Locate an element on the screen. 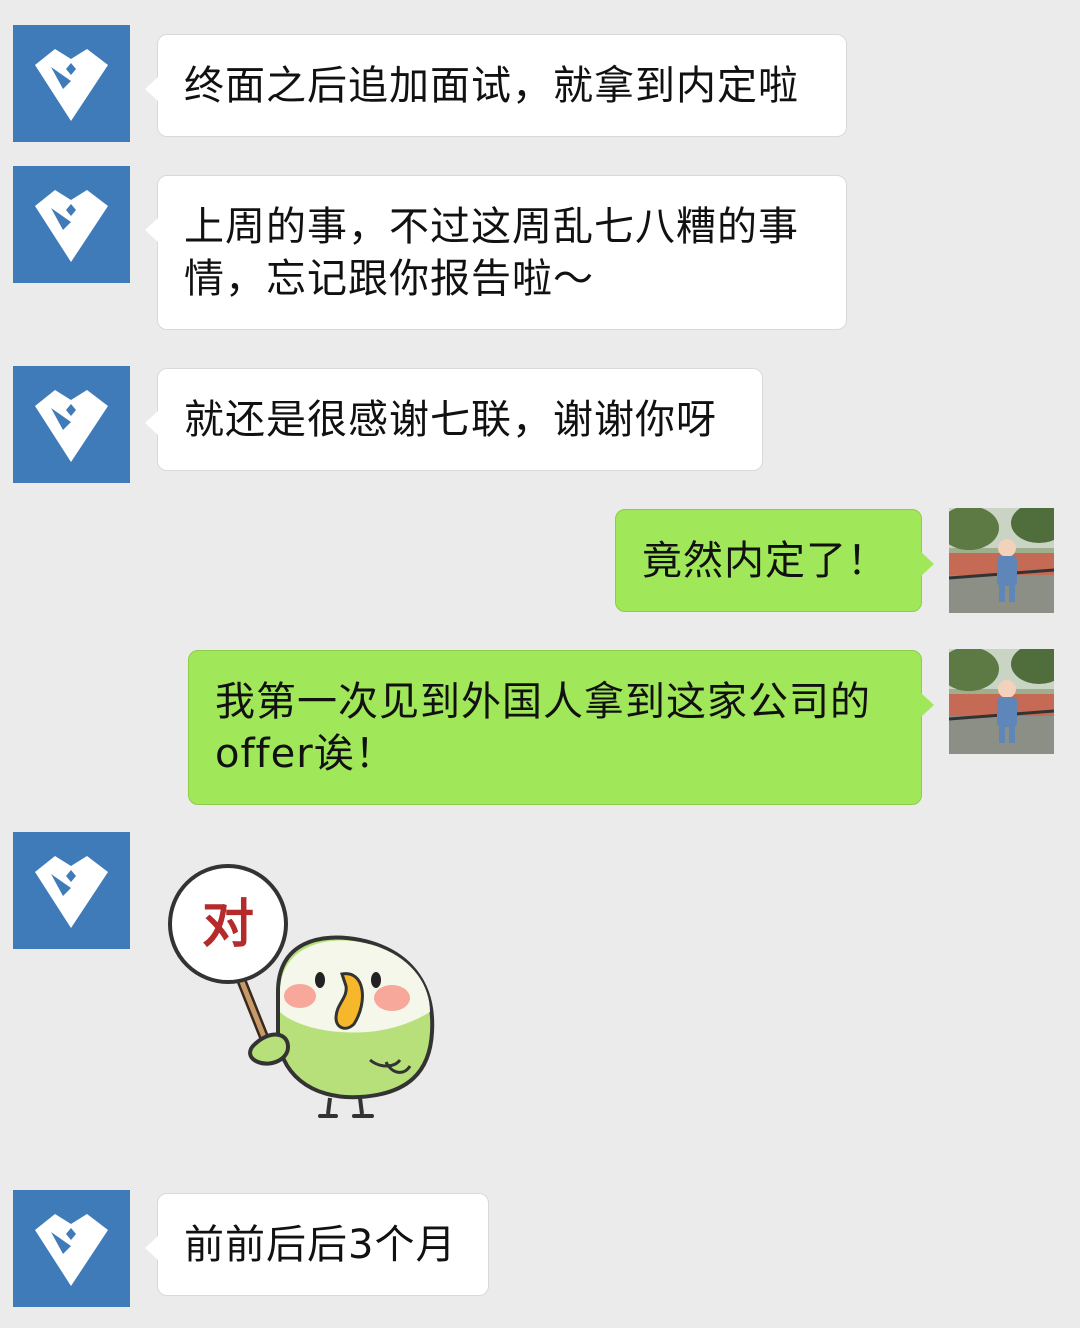 This screenshot has width=1080, height=1328. message-text: 我第一次见到外国人拿到这家公司的offer诶！ is located at coordinates (543, 728).